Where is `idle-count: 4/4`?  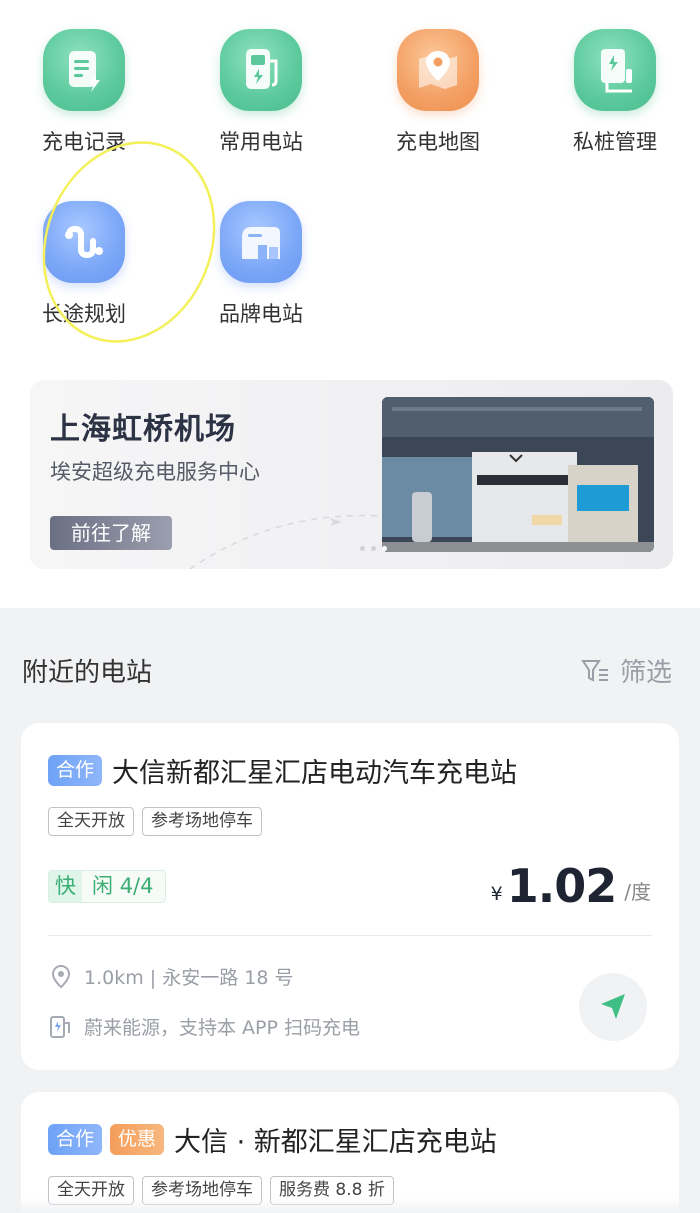
idle-count: 4/4 is located at coordinates (136, 886).